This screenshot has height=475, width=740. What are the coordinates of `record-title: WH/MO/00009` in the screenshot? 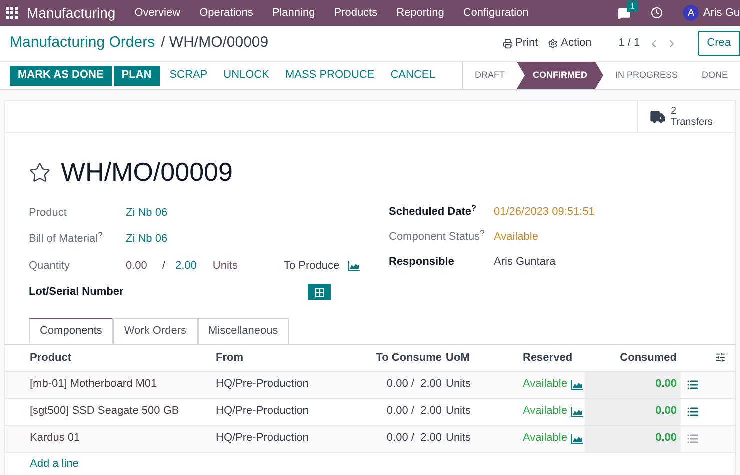 It's located at (147, 172).